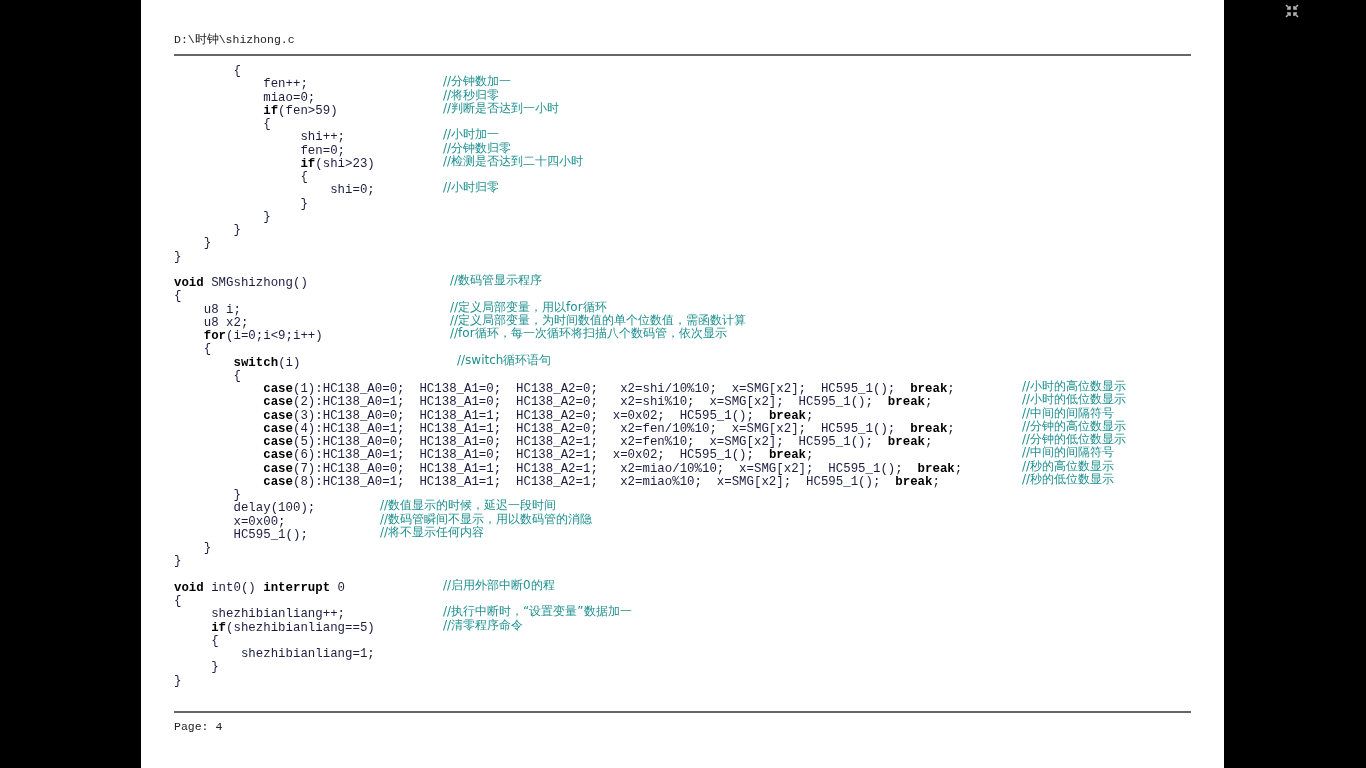  I want to click on code-comment: //数值显示的时候，延迟一段时间, so click(468, 506).